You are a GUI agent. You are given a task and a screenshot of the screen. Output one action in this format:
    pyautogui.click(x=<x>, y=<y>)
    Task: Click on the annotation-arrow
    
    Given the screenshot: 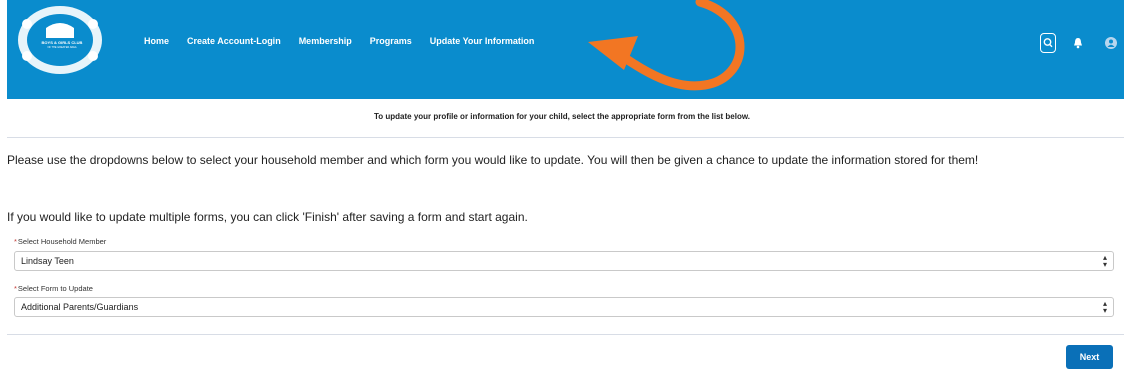 What is the action you would take?
    pyautogui.click(x=666, y=45)
    